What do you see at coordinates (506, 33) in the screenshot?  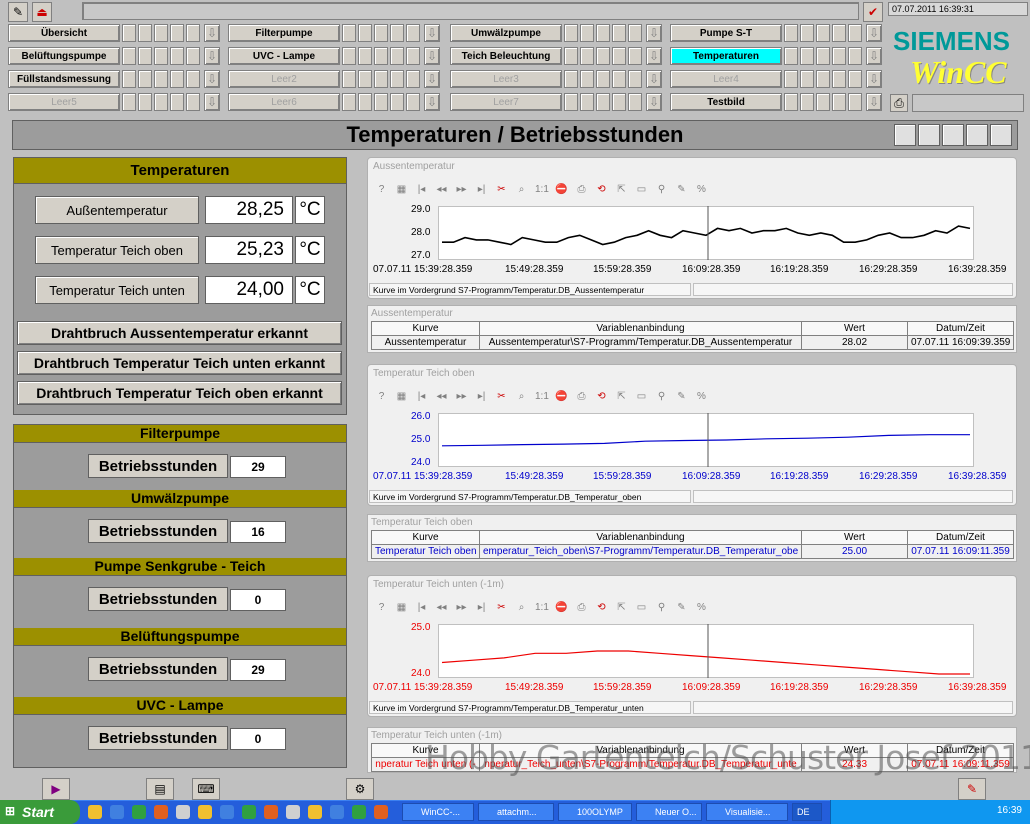 I see `nav-button-umwälzpumpe: Umwälzpumpe` at bounding box center [506, 33].